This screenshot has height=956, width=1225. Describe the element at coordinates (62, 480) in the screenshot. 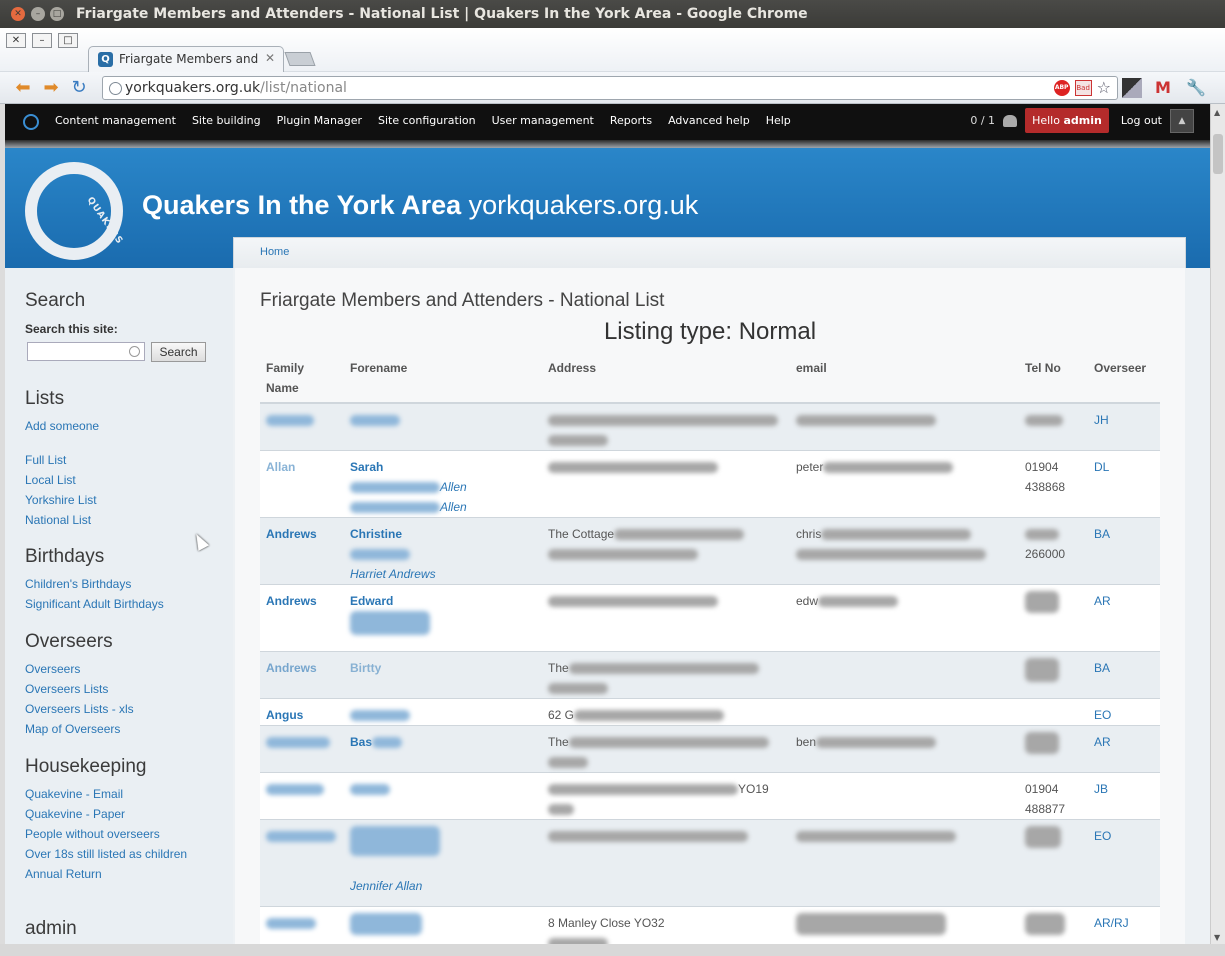

I see `local-list-link: Local List` at that location.